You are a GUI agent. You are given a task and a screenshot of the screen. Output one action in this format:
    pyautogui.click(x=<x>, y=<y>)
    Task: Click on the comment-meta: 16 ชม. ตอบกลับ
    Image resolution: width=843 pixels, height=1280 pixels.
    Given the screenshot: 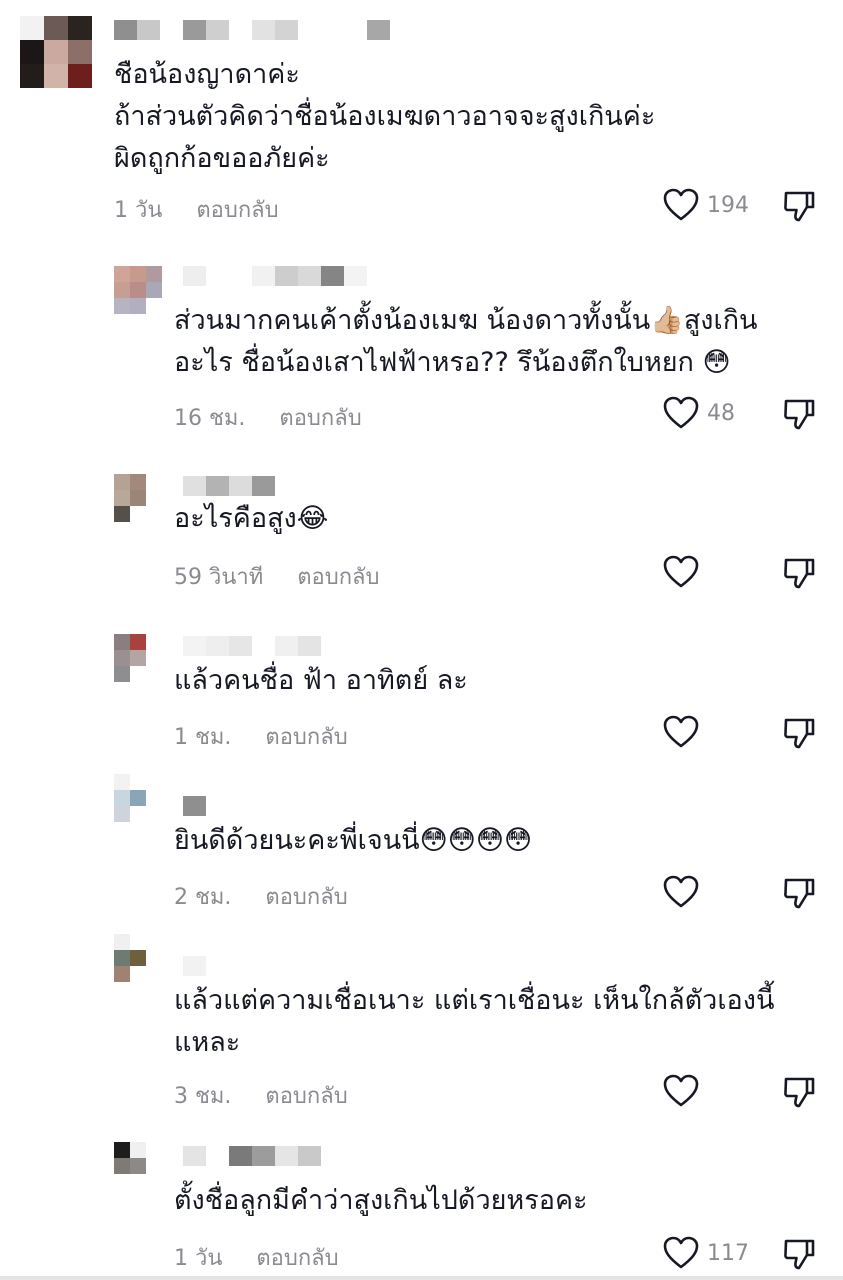 What is the action you would take?
    pyautogui.click(x=268, y=417)
    